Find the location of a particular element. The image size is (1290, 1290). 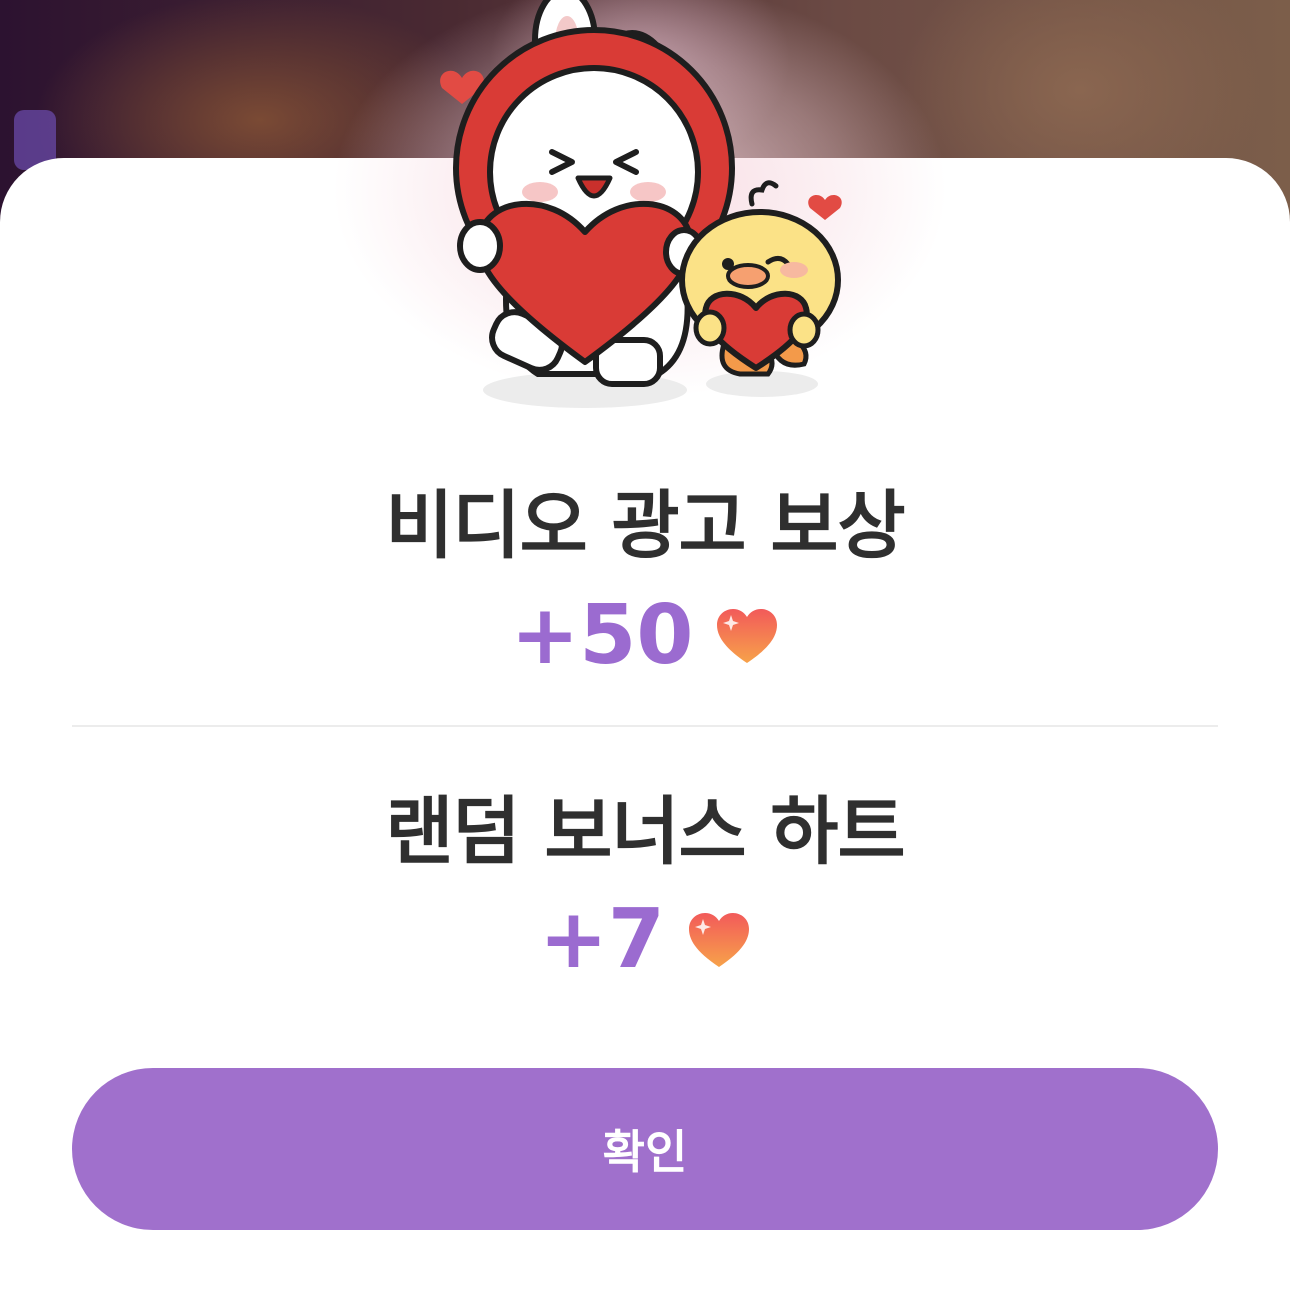

bonus-reward-amount: +7 is located at coordinates (602, 939).